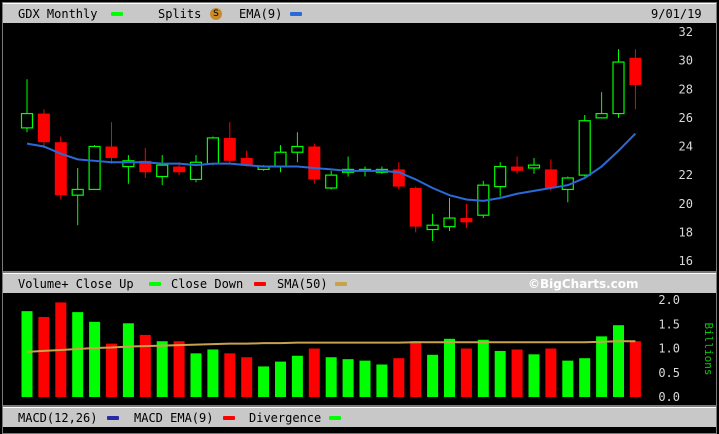 This screenshot has height=434, width=719. What do you see at coordinates (686, 147) in the screenshot?
I see `price-y-tick-4: 24` at bounding box center [686, 147].